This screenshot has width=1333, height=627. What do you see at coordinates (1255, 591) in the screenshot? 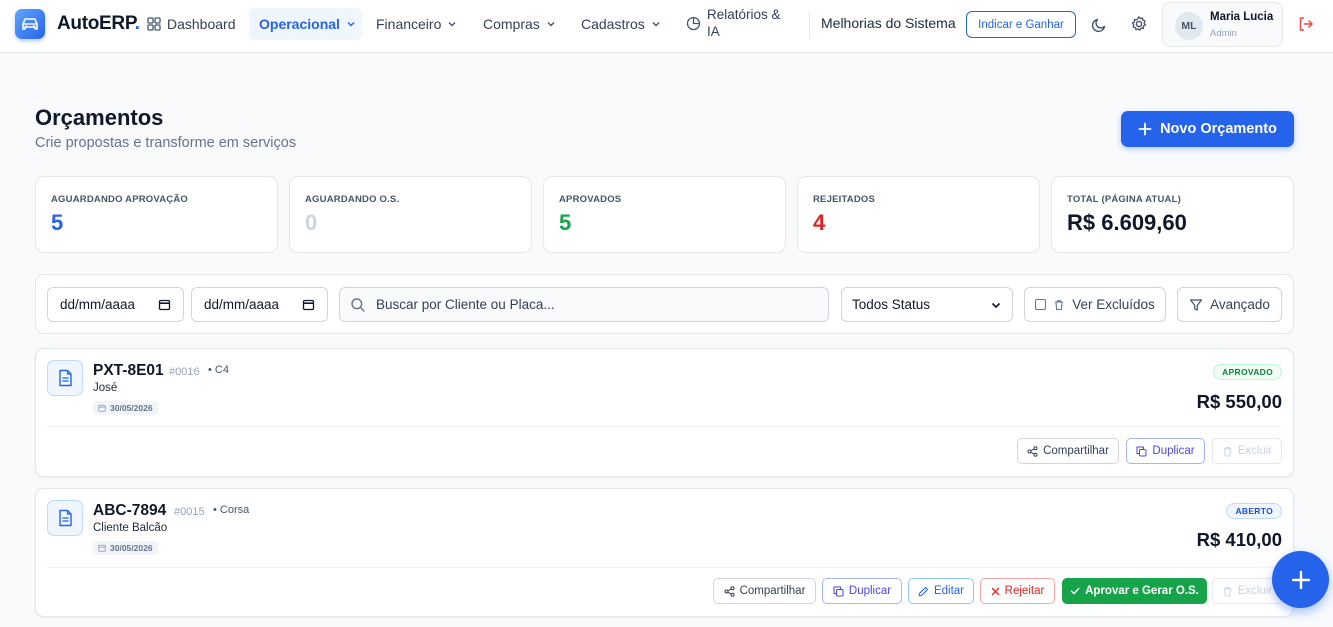
I see `delete-label: Excluir` at bounding box center [1255, 591].